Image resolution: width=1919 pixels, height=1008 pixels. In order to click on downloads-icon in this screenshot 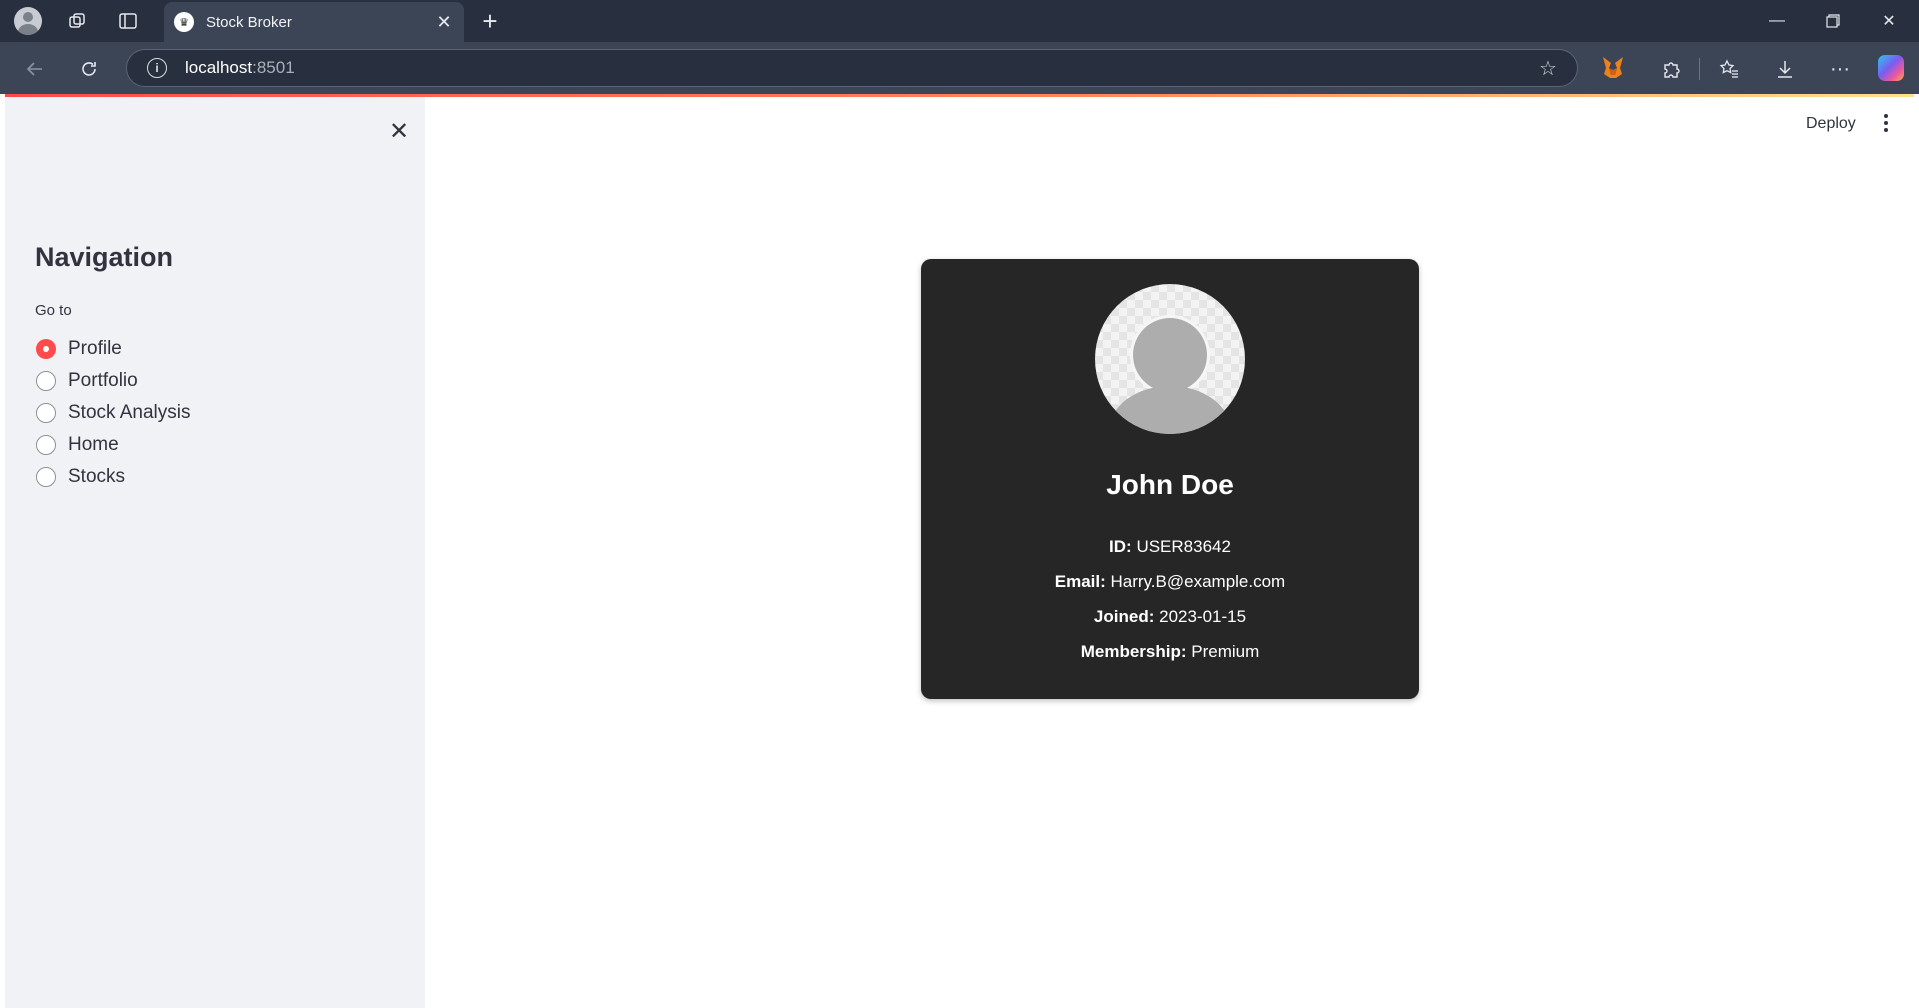, I will do `click(1785, 69)`.